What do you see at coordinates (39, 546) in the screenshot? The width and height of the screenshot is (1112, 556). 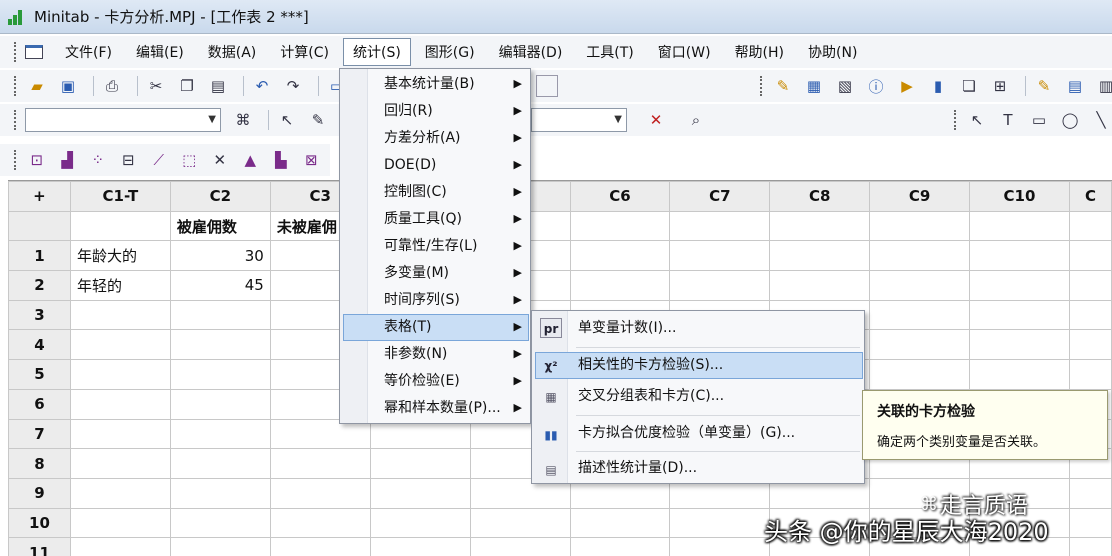 I see `row-header: 11` at bounding box center [39, 546].